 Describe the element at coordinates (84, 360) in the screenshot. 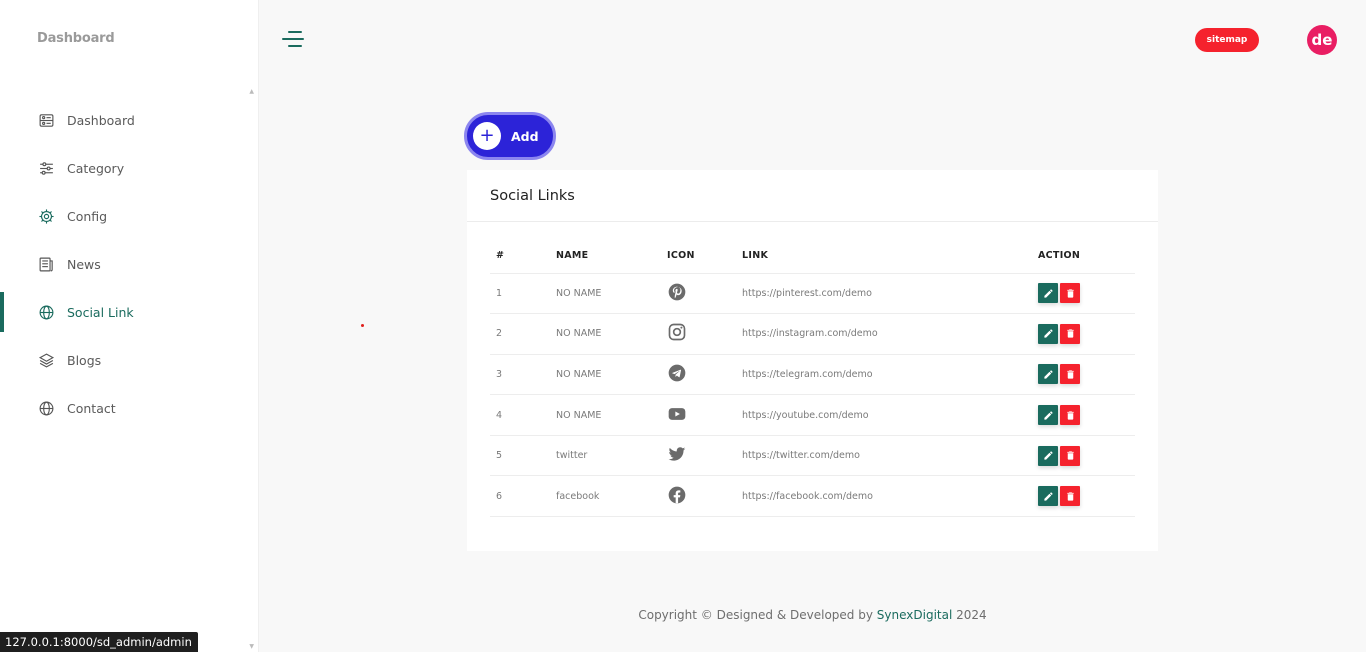

I see `sidebar-item-label: Blogs` at that location.